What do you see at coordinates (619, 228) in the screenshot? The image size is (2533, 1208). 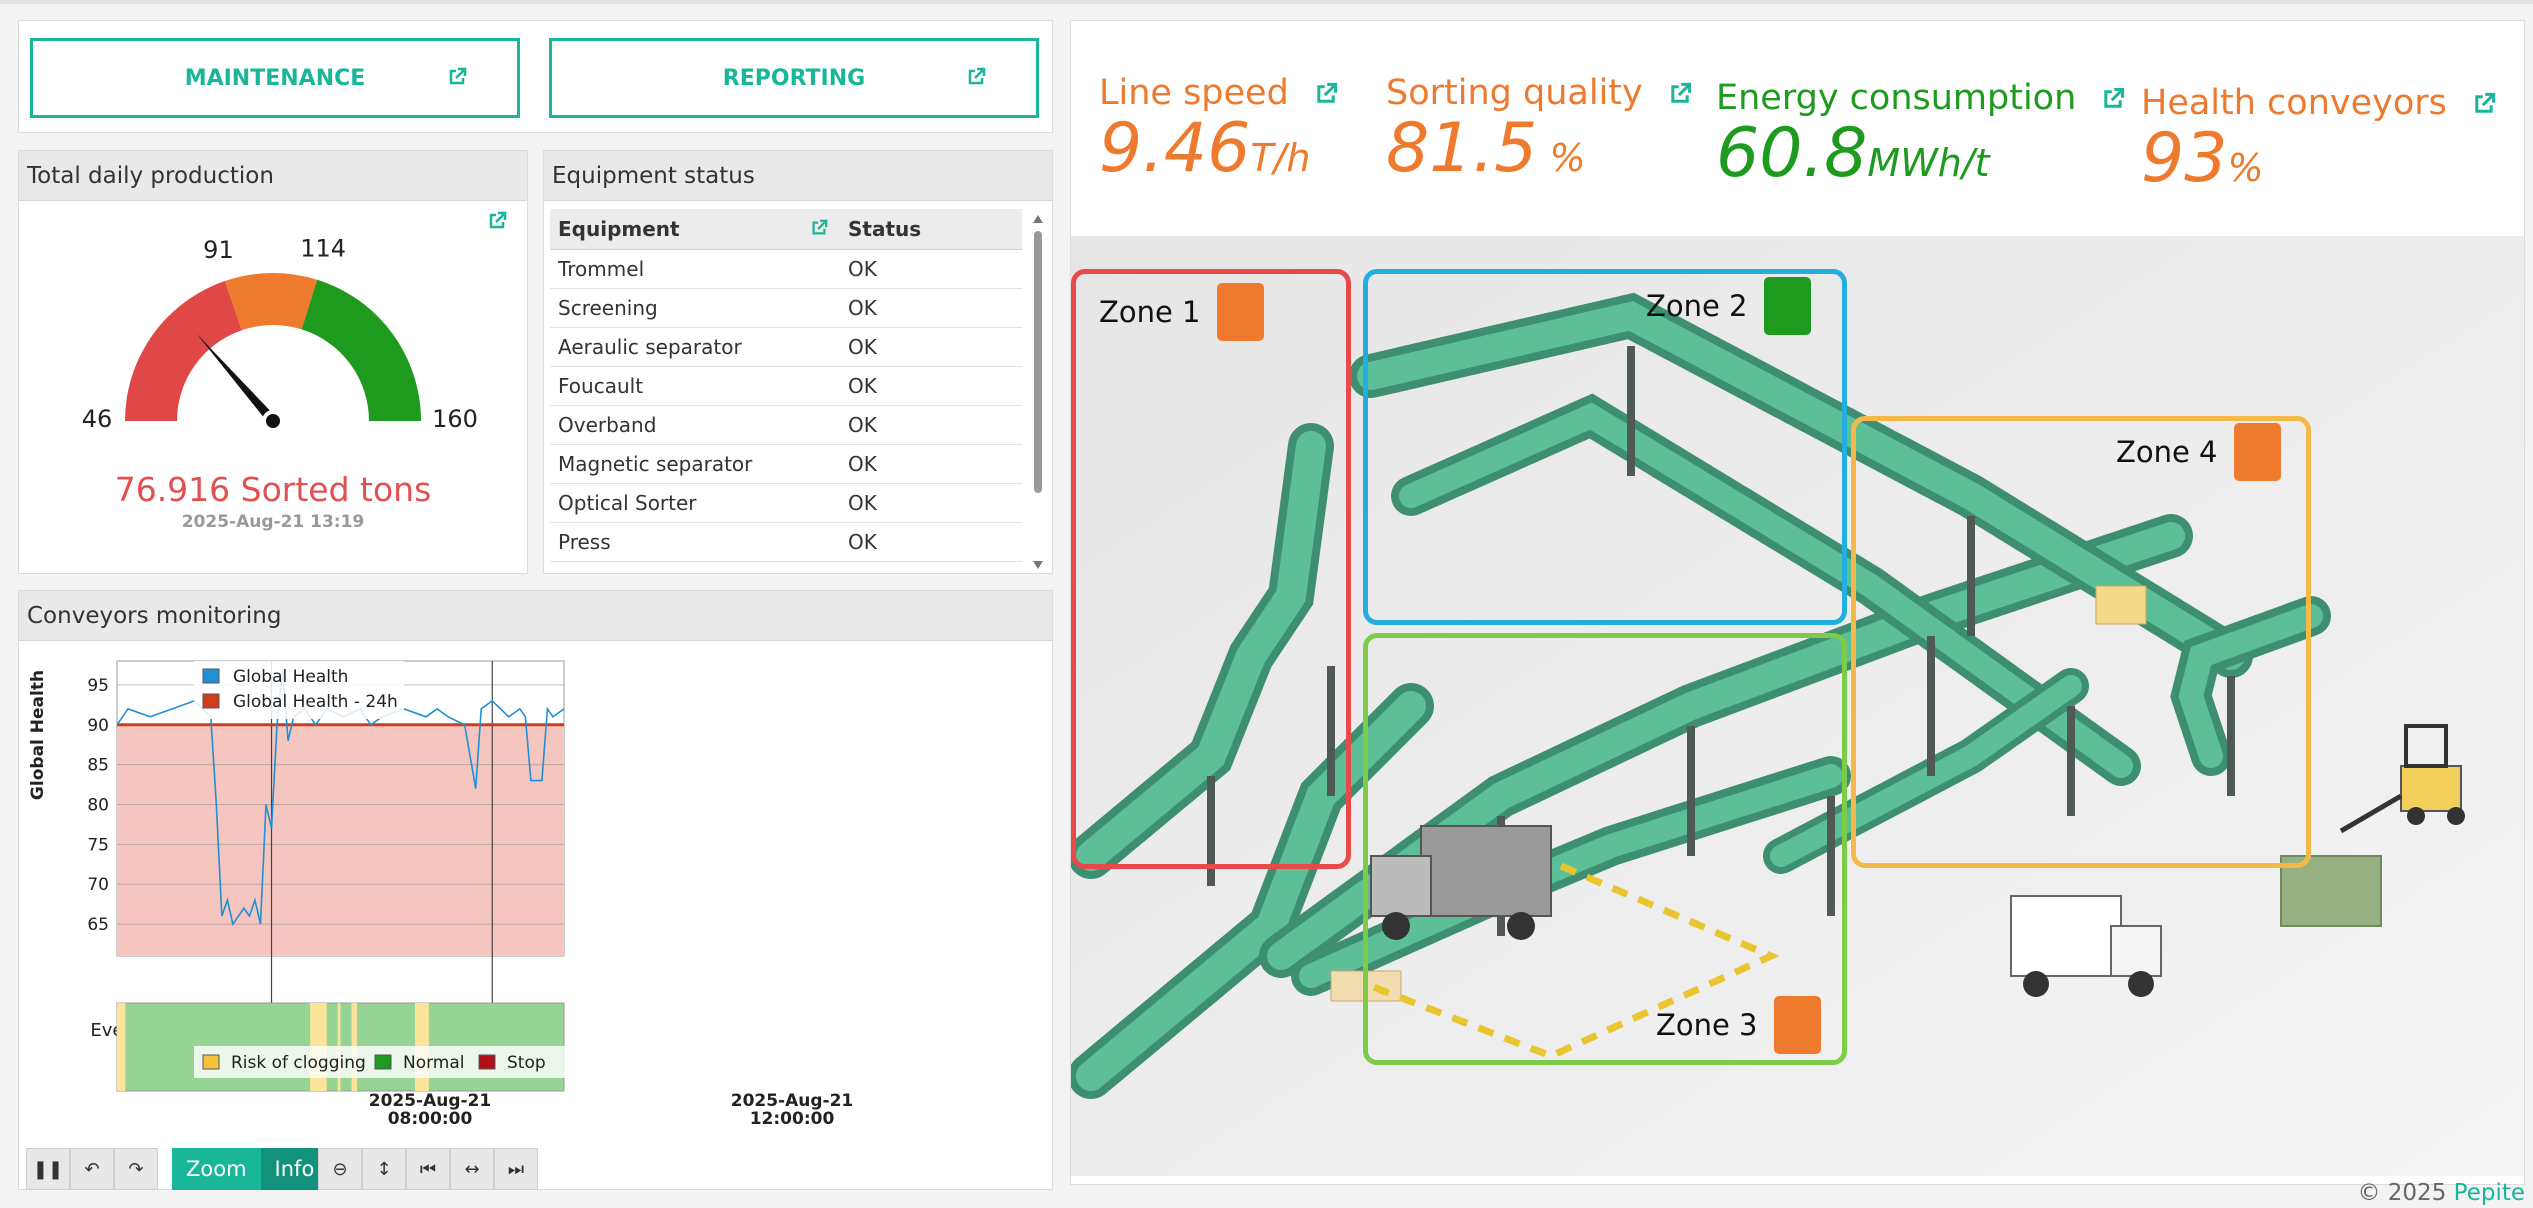 I see `equipment-header-label: Equipment` at bounding box center [619, 228].